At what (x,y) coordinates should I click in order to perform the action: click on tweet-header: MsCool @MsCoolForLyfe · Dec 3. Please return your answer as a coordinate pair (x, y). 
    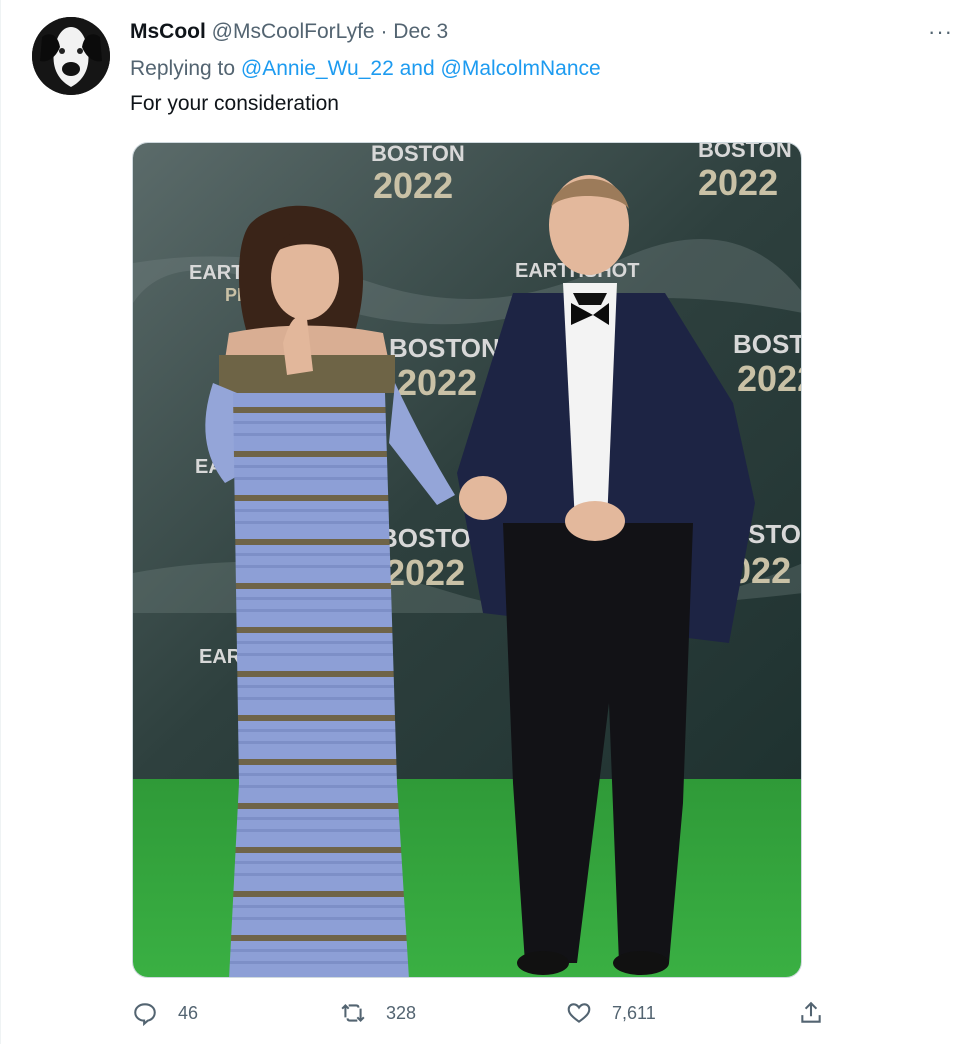
    Looking at the image, I should click on (289, 32).